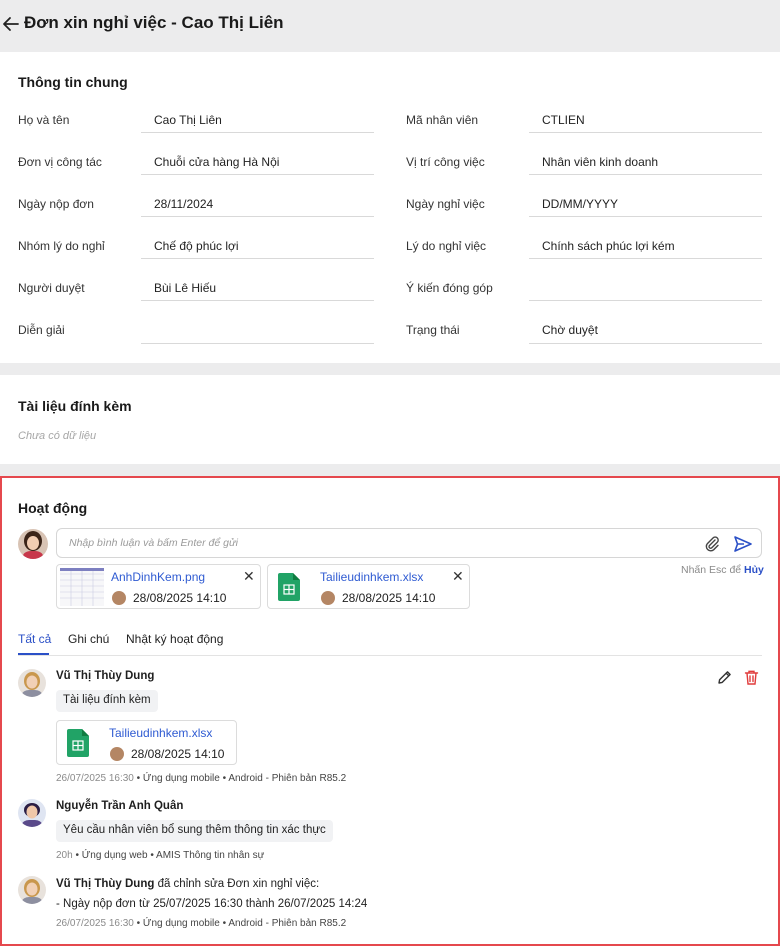  I want to click on comment-box, so click(409, 543).